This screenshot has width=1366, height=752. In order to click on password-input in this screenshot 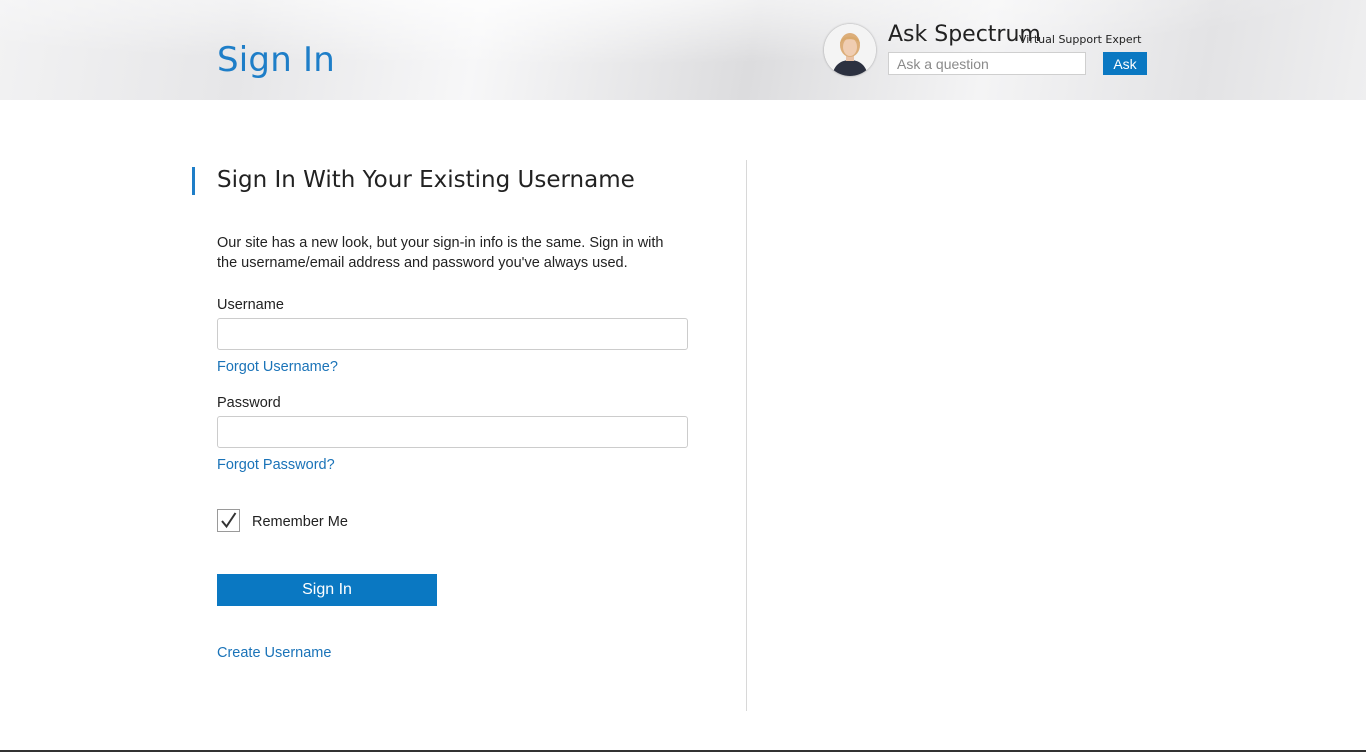, I will do `click(452, 432)`.